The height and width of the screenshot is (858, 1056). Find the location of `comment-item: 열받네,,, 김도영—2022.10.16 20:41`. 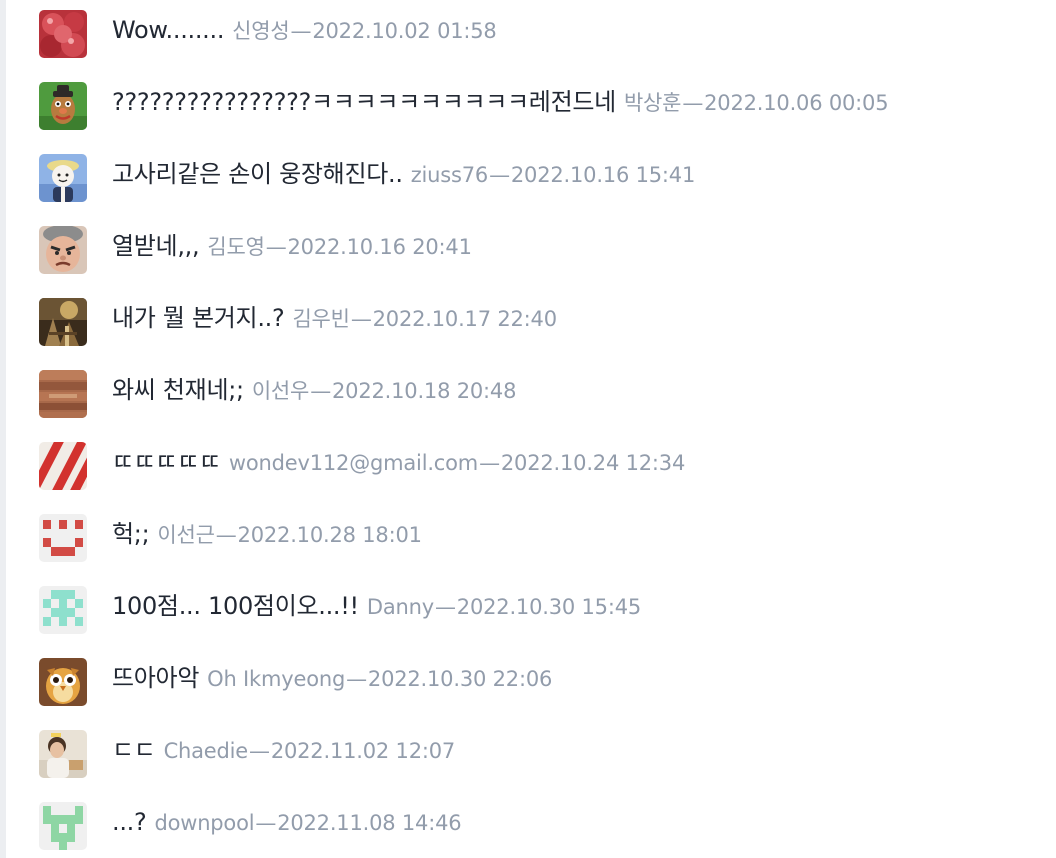

comment-item: 열받네,,, 김도영—2022.10.16 20:41 is located at coordinates (520, 246).